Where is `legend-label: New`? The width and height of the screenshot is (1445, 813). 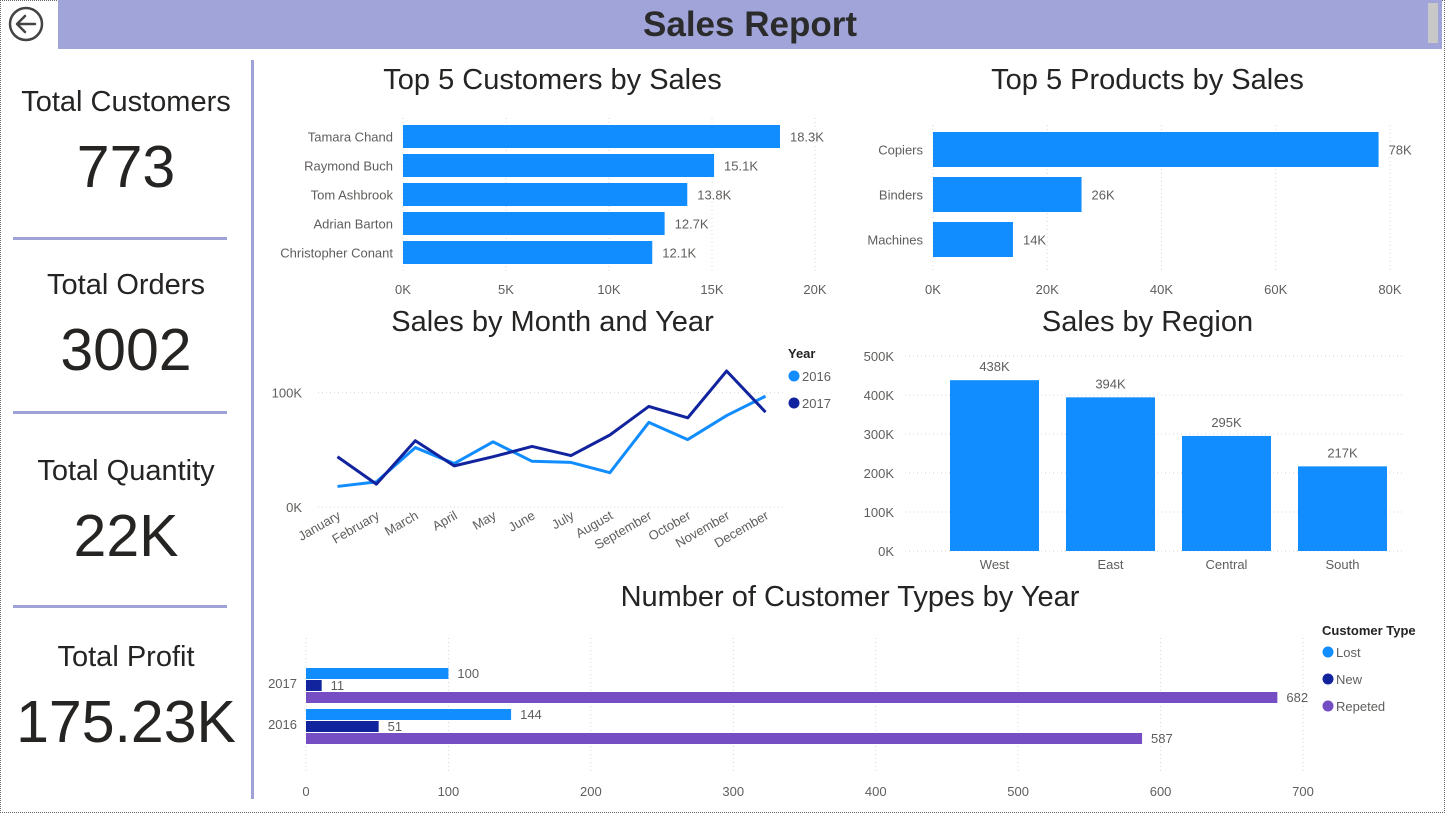
legend-label: New is located at coordinates (1349, 679).